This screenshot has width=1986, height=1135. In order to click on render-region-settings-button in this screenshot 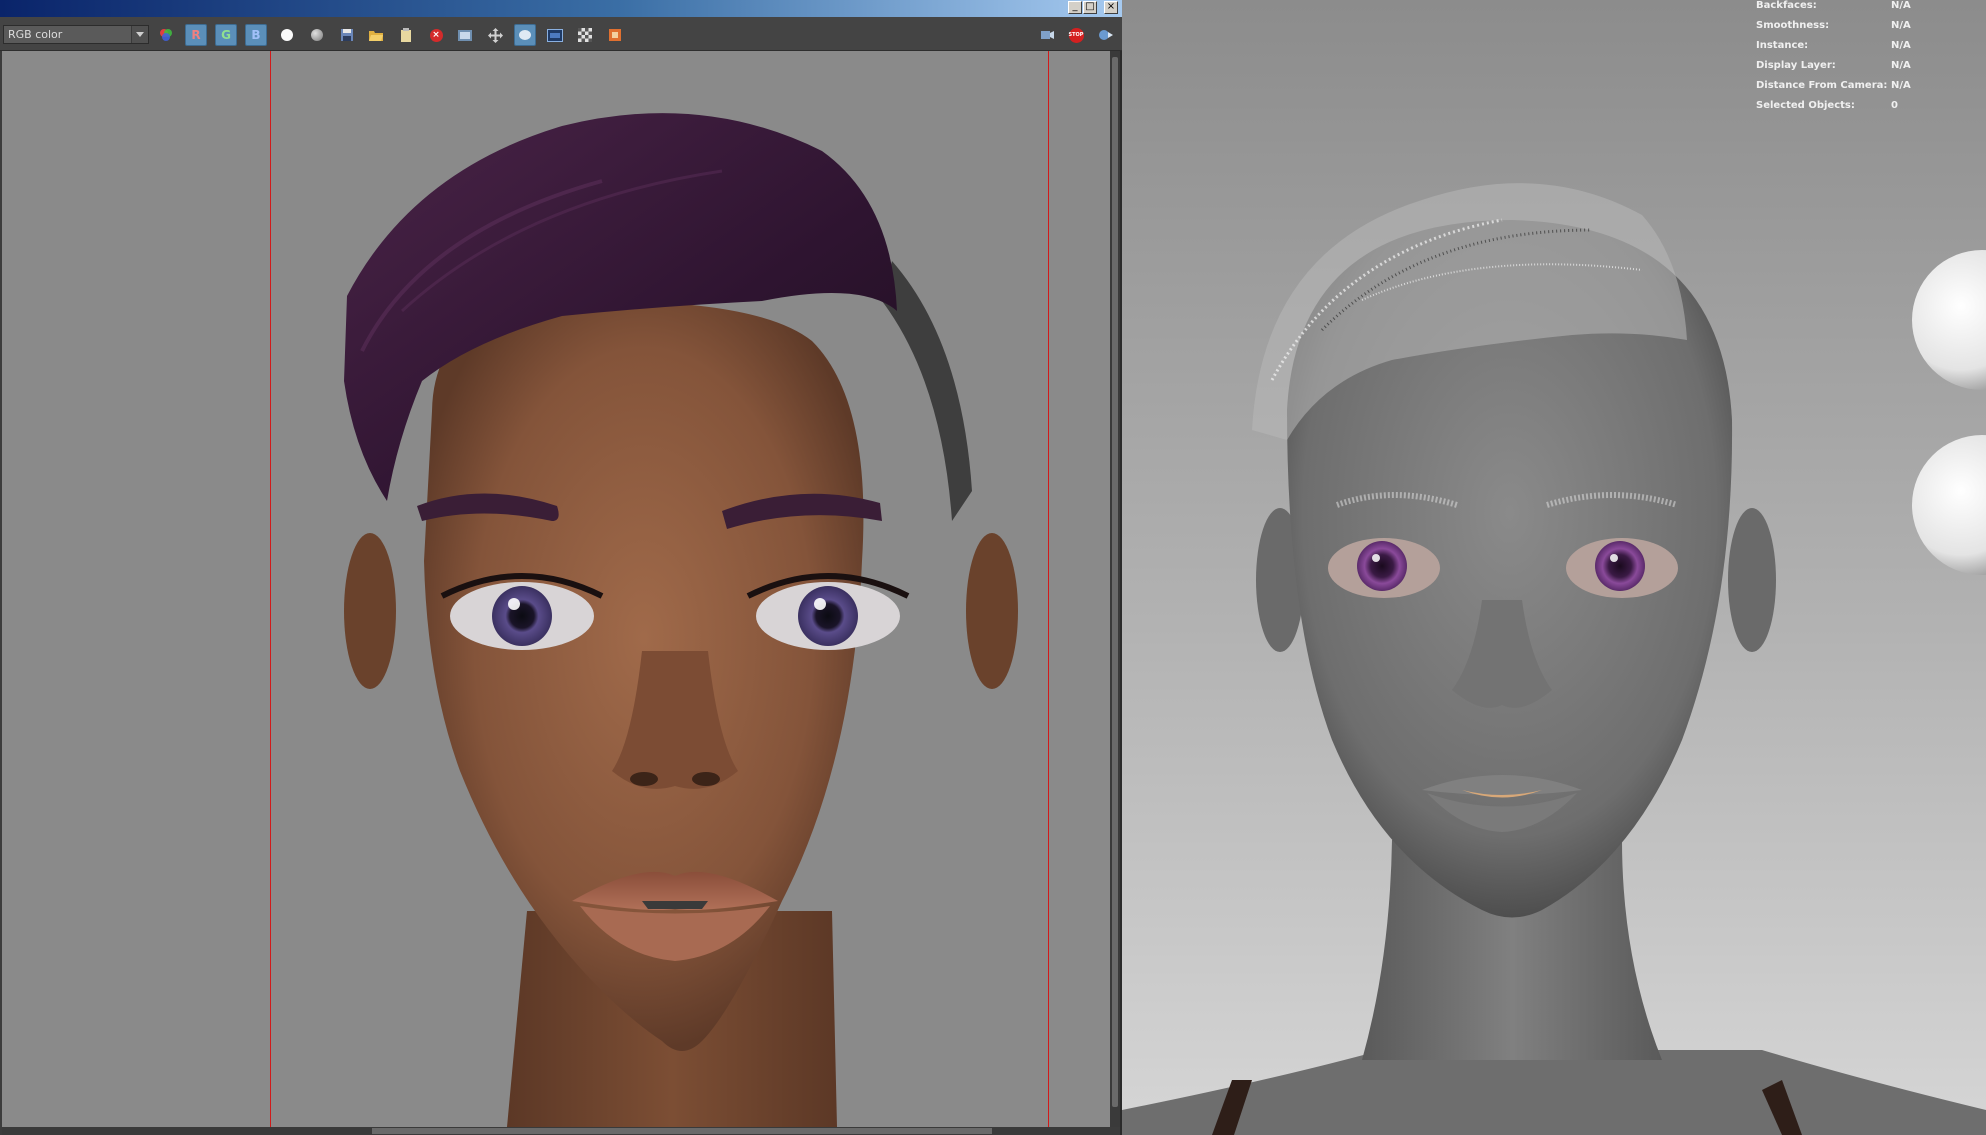, I will do `click(615, 35)`.